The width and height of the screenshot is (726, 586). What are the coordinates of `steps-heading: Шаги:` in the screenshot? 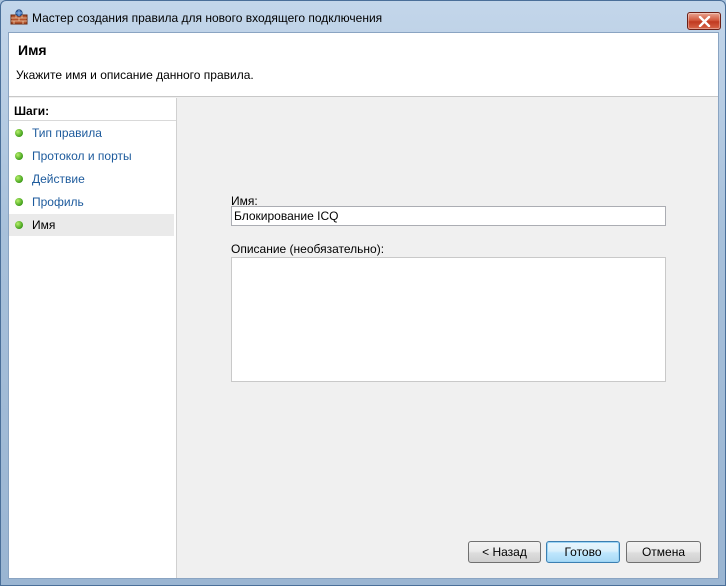 It's located at (32, 111).